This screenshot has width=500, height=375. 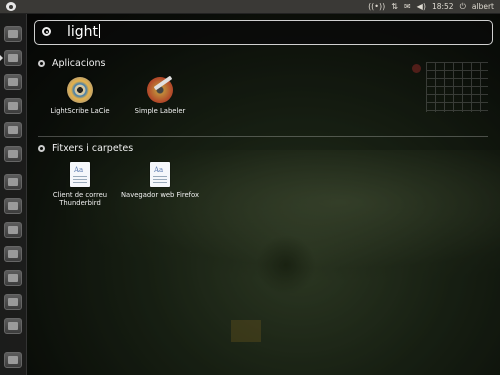 I want to click on result-thunderbird: Client de correu Thunderbird, so click(x=80, y=184).